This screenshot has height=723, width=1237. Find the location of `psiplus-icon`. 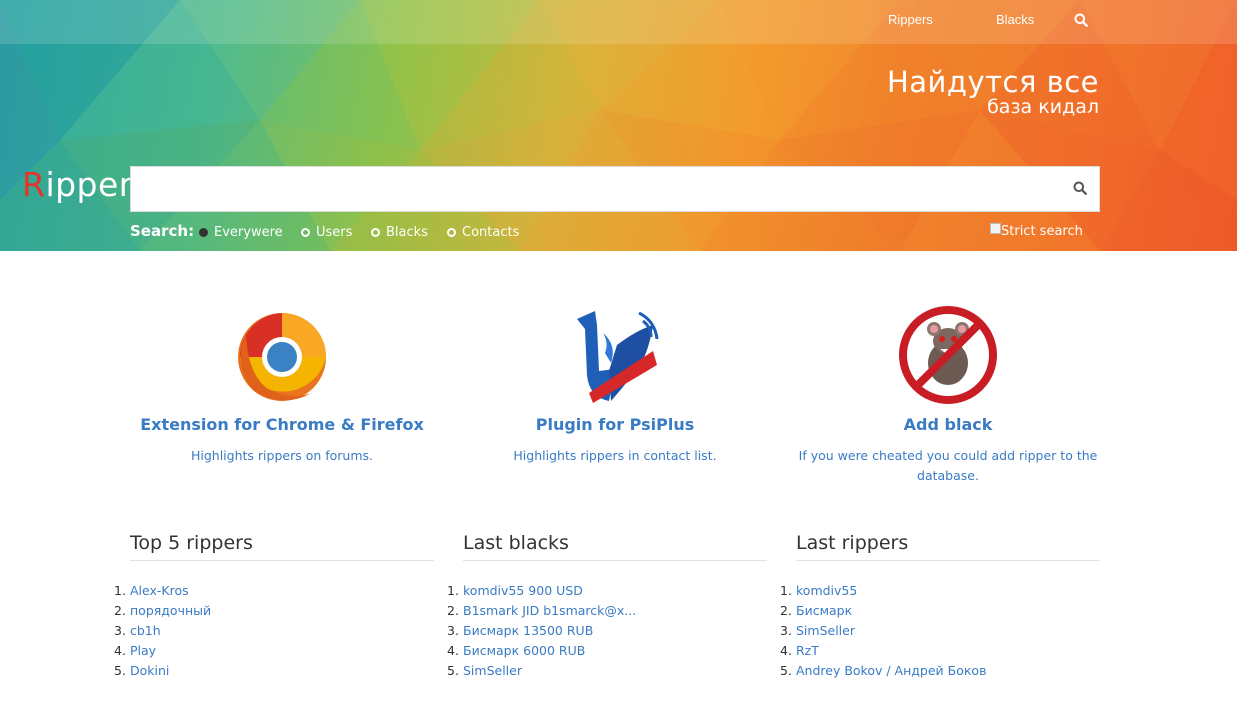

psiplus-icon is located at coordinates (615, 355).